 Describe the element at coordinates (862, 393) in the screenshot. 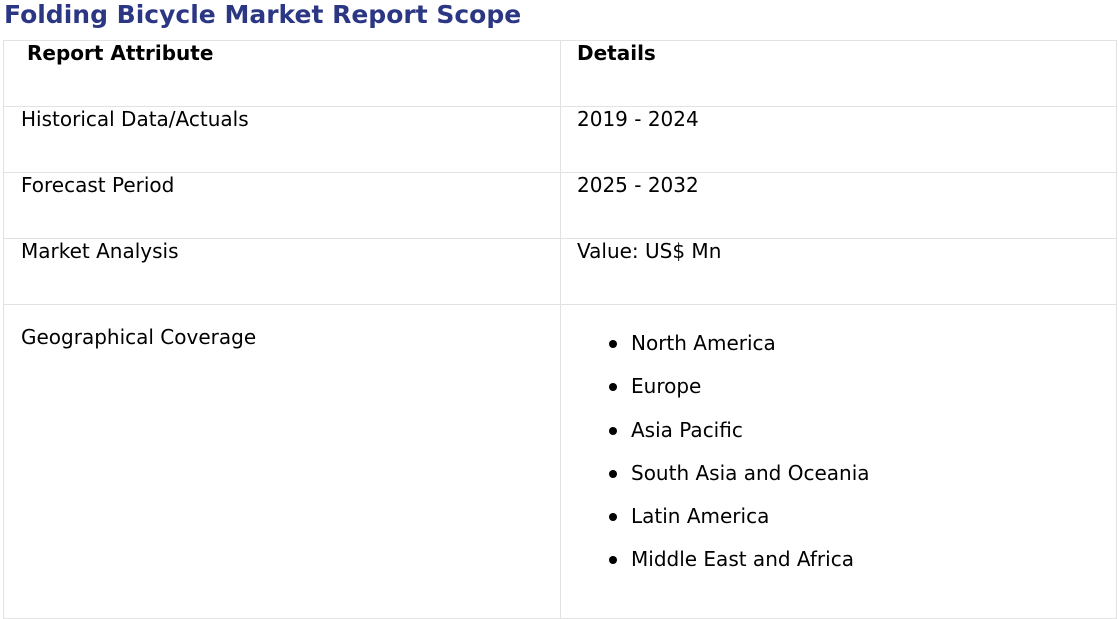

I see `list-item: Europe` at that location.